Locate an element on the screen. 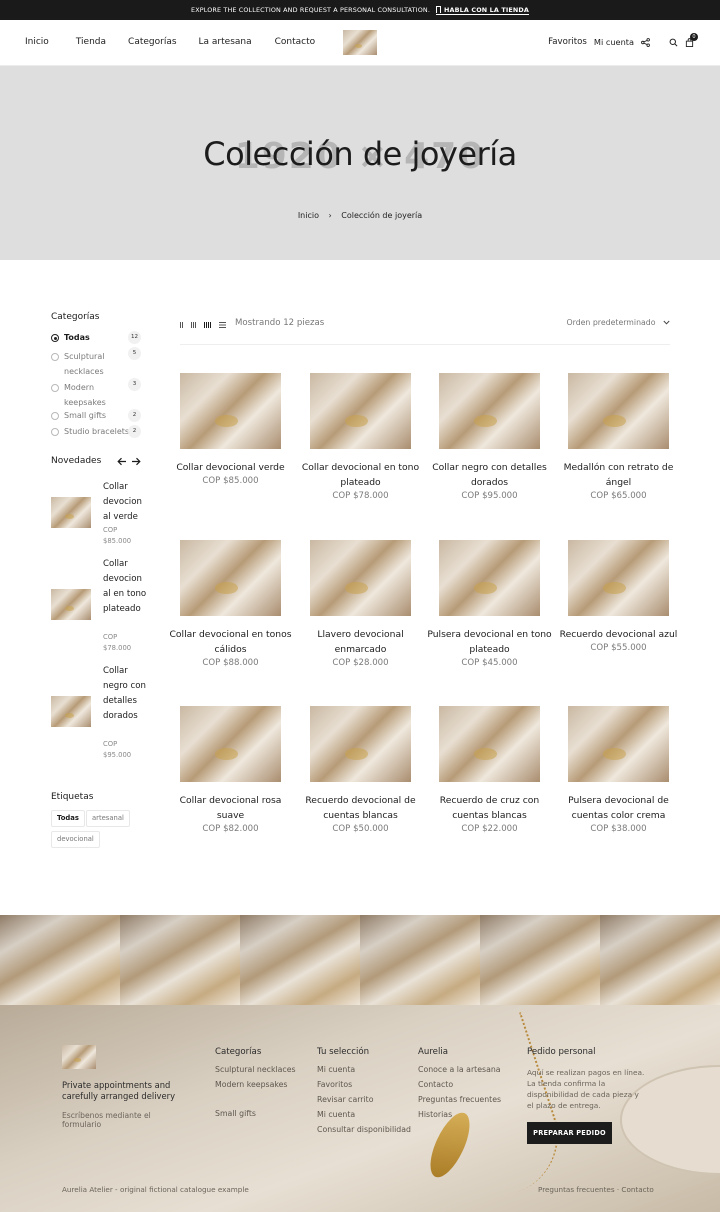 This screenshot has width=720, height=1212. footer-logo is located at coordinates (79, 1057).